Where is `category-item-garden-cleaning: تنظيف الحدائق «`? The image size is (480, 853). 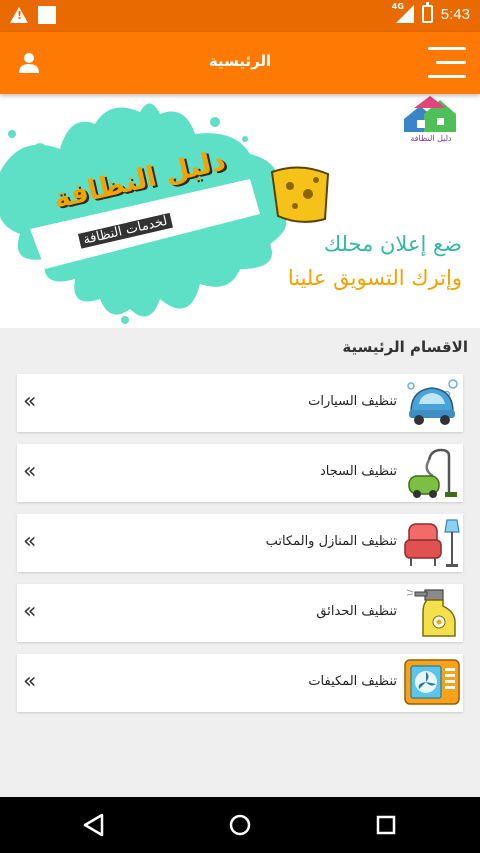
category-item-garden-cleaning: تنظيف الحدائق « is located at coordinates (240, 613).